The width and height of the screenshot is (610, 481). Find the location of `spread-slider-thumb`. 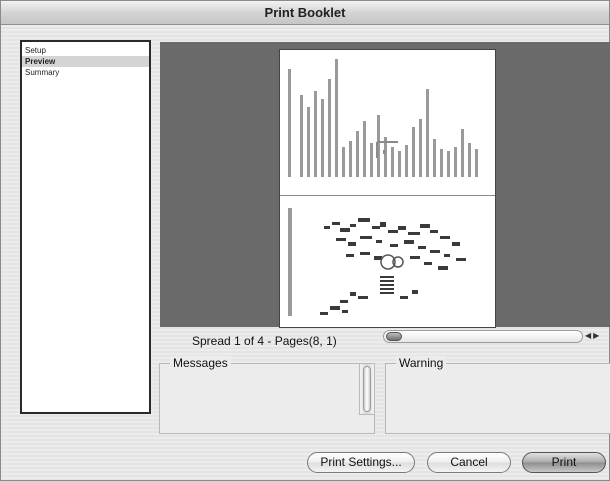

spread-slider-thumb is located at coordinates (394, 336).